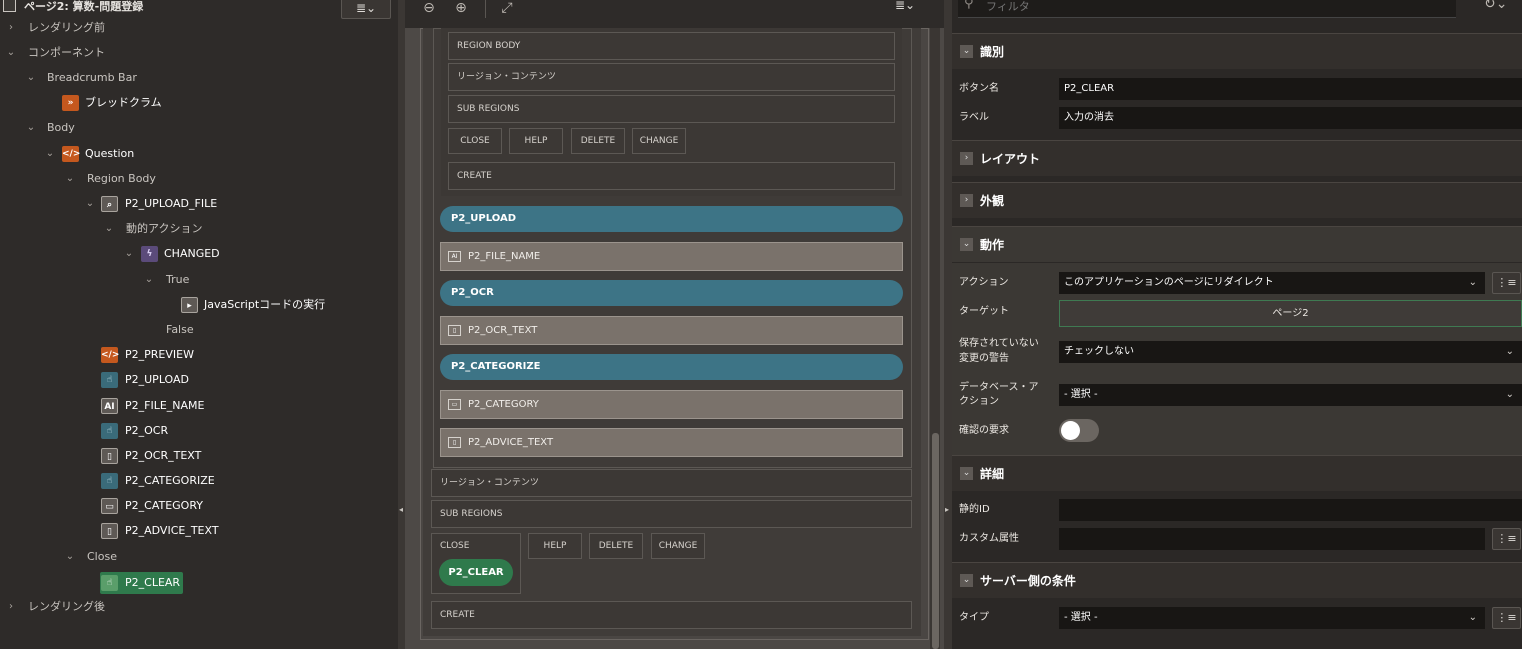 The height and width of the screenshot is (649, 1522). I want to click on section-layout: › レイアウト, so click(1237, 158).